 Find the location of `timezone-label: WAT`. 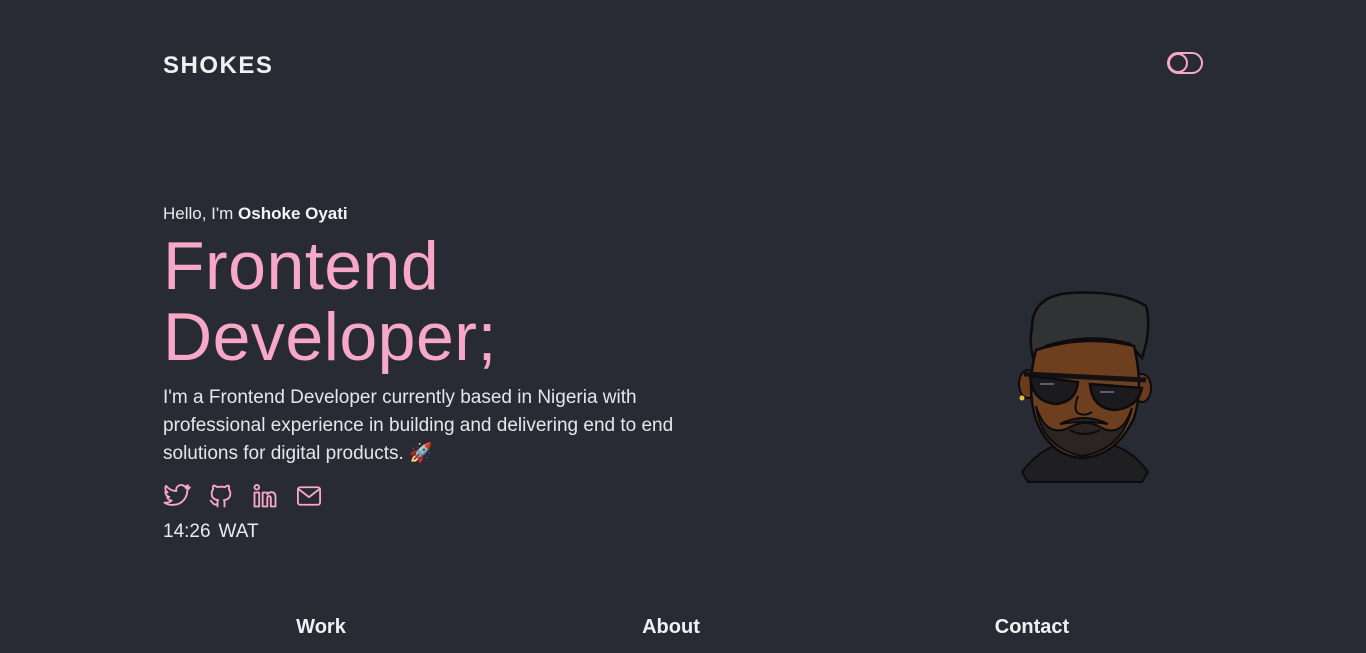

timezone-label: WAT is located at coordinates (238, 531).